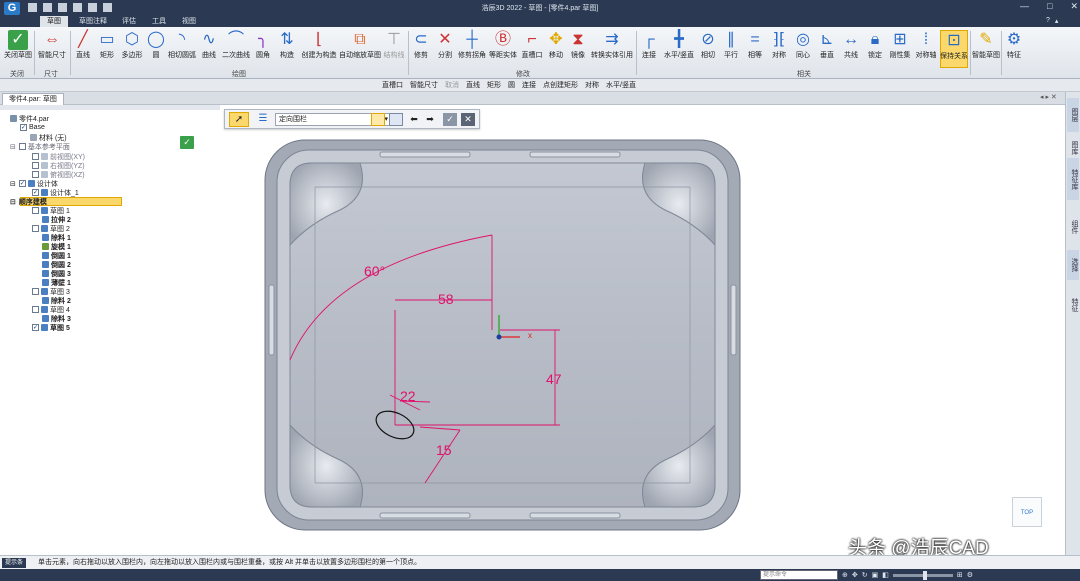 Image resolution: width=1080 pixels, height=581 pixels. I want to click on panel-tab-feature-library: 特征库, so click(1073, 179).